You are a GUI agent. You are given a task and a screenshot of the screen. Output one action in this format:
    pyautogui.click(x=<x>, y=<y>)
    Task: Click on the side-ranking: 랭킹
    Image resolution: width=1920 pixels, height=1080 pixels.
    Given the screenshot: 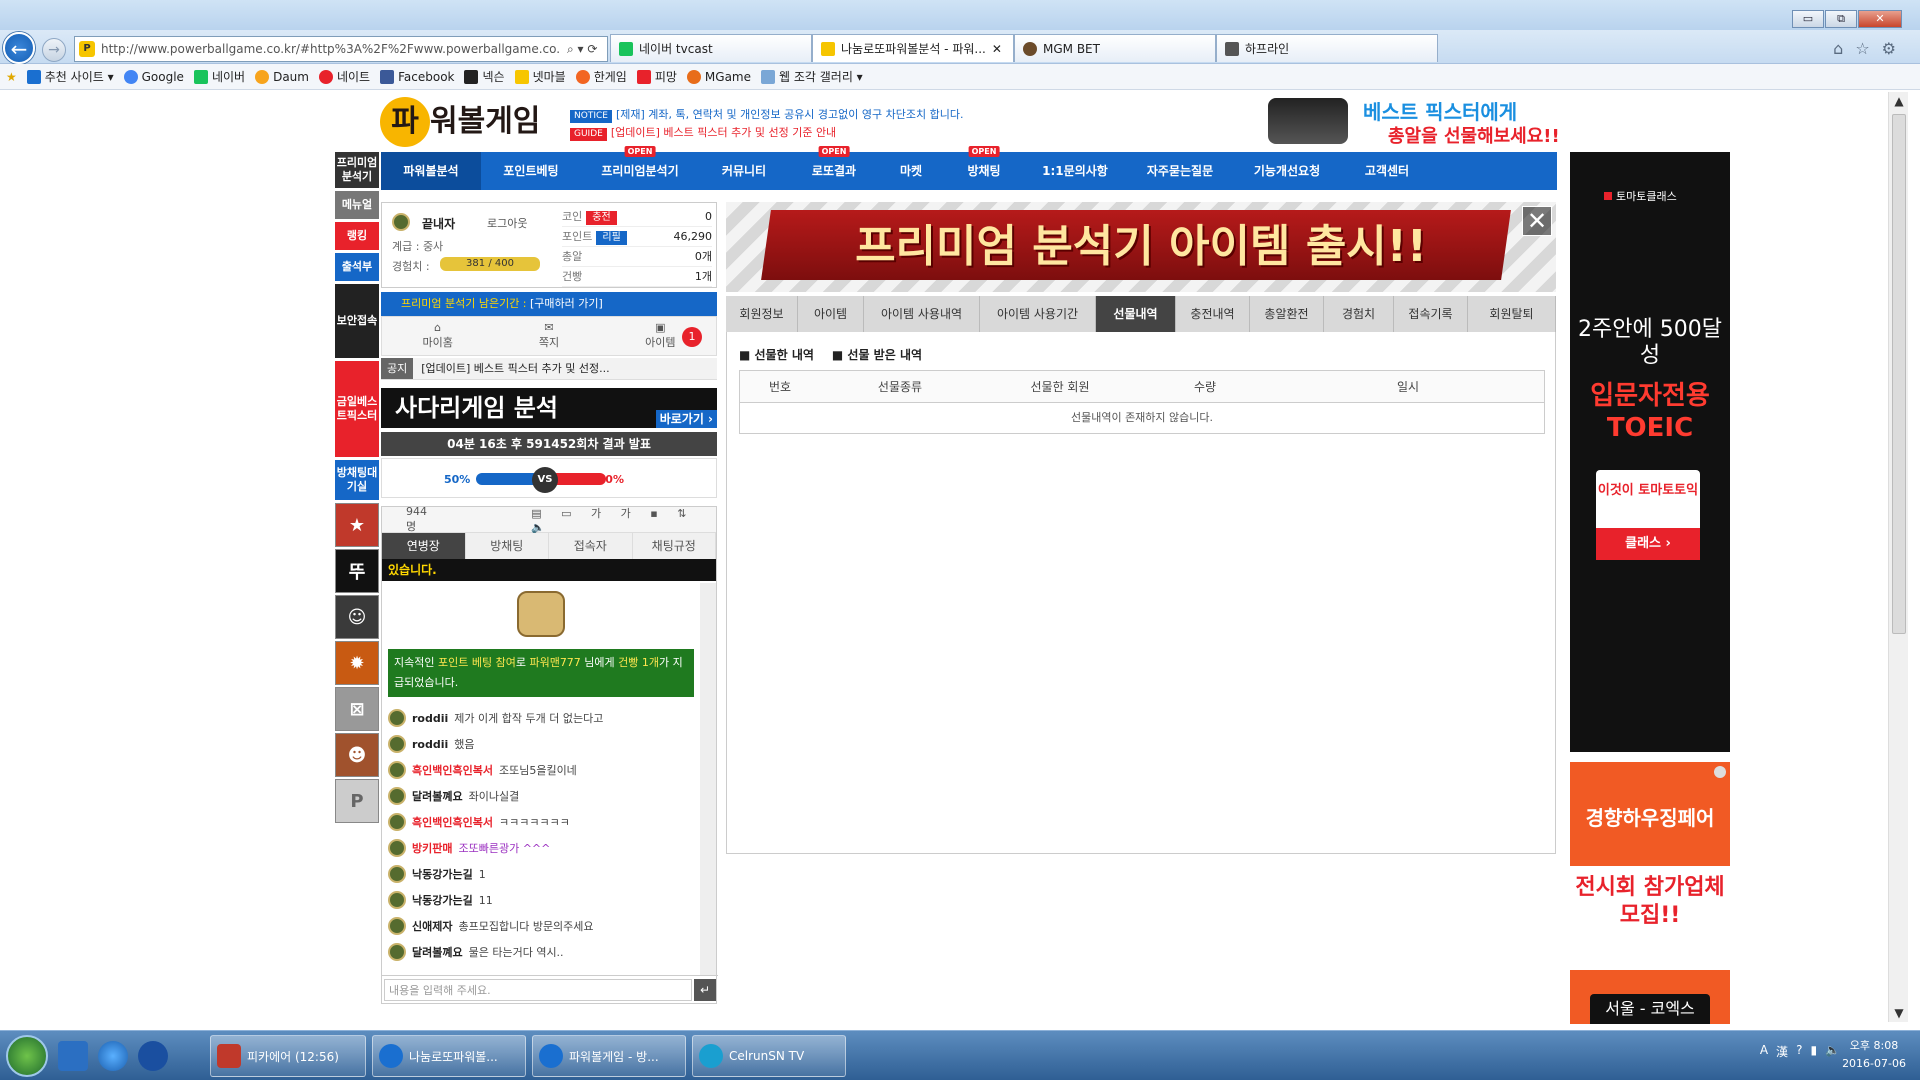 What is the action you would take?
    pyautogui.click(x=357, y=236)
    